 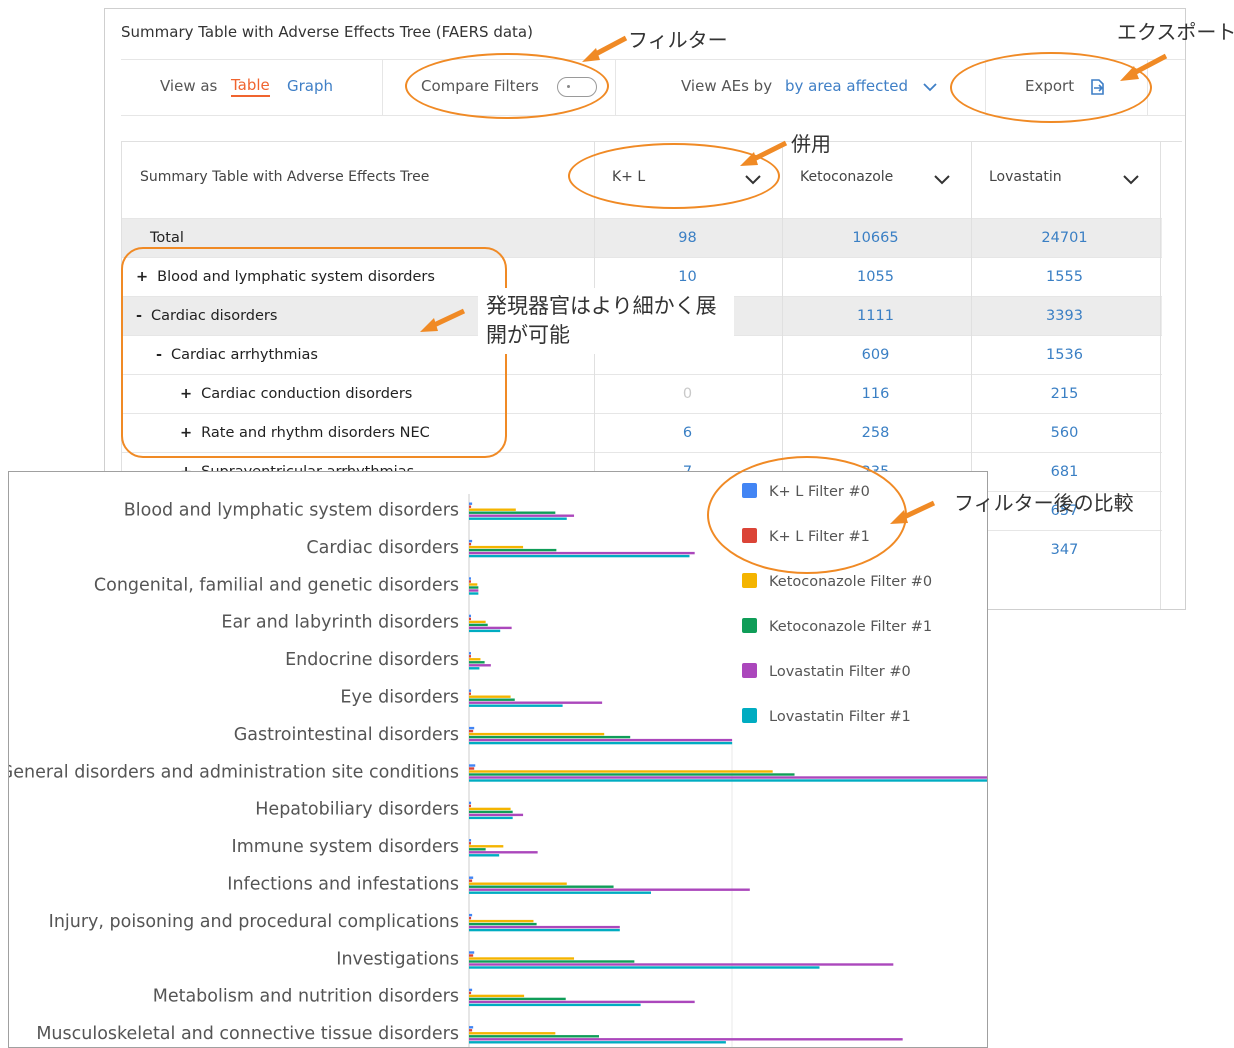 I want to click on legend-label: Lovastatin Filter #0, so click(x=840, y=672).